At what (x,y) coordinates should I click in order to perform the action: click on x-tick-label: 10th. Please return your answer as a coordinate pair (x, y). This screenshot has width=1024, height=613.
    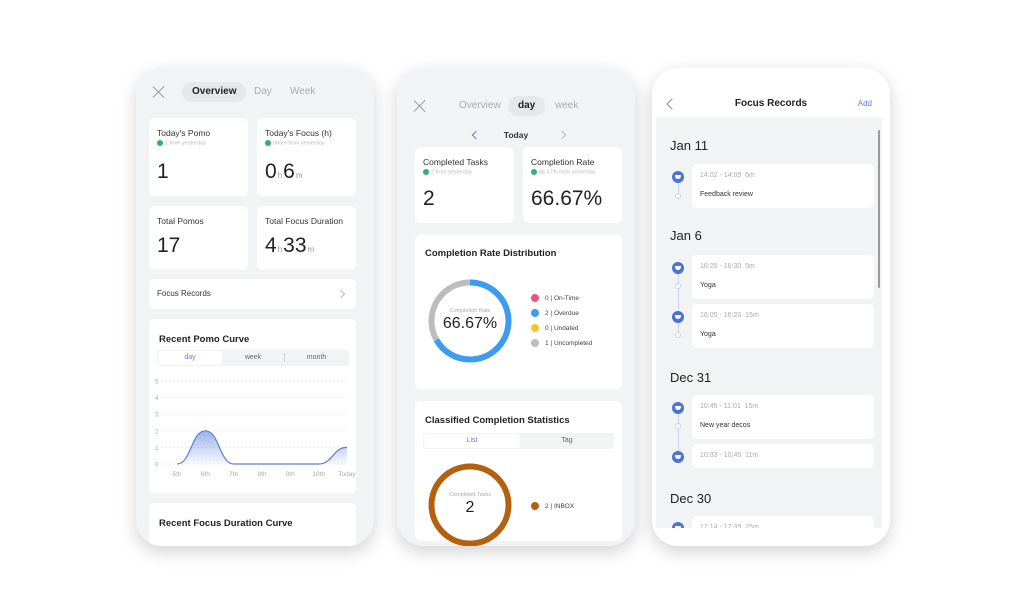
    Looking at the image, I should click on (318, 474).